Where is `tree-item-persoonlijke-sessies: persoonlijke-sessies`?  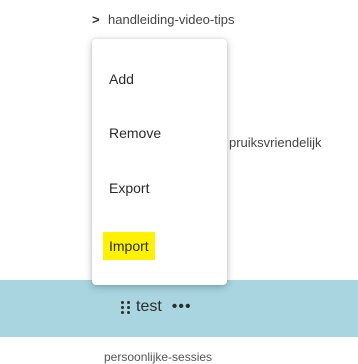
tree-item-persoonlijke-sessies: persoonlijke-sessies is located at coordinates (158, 357).